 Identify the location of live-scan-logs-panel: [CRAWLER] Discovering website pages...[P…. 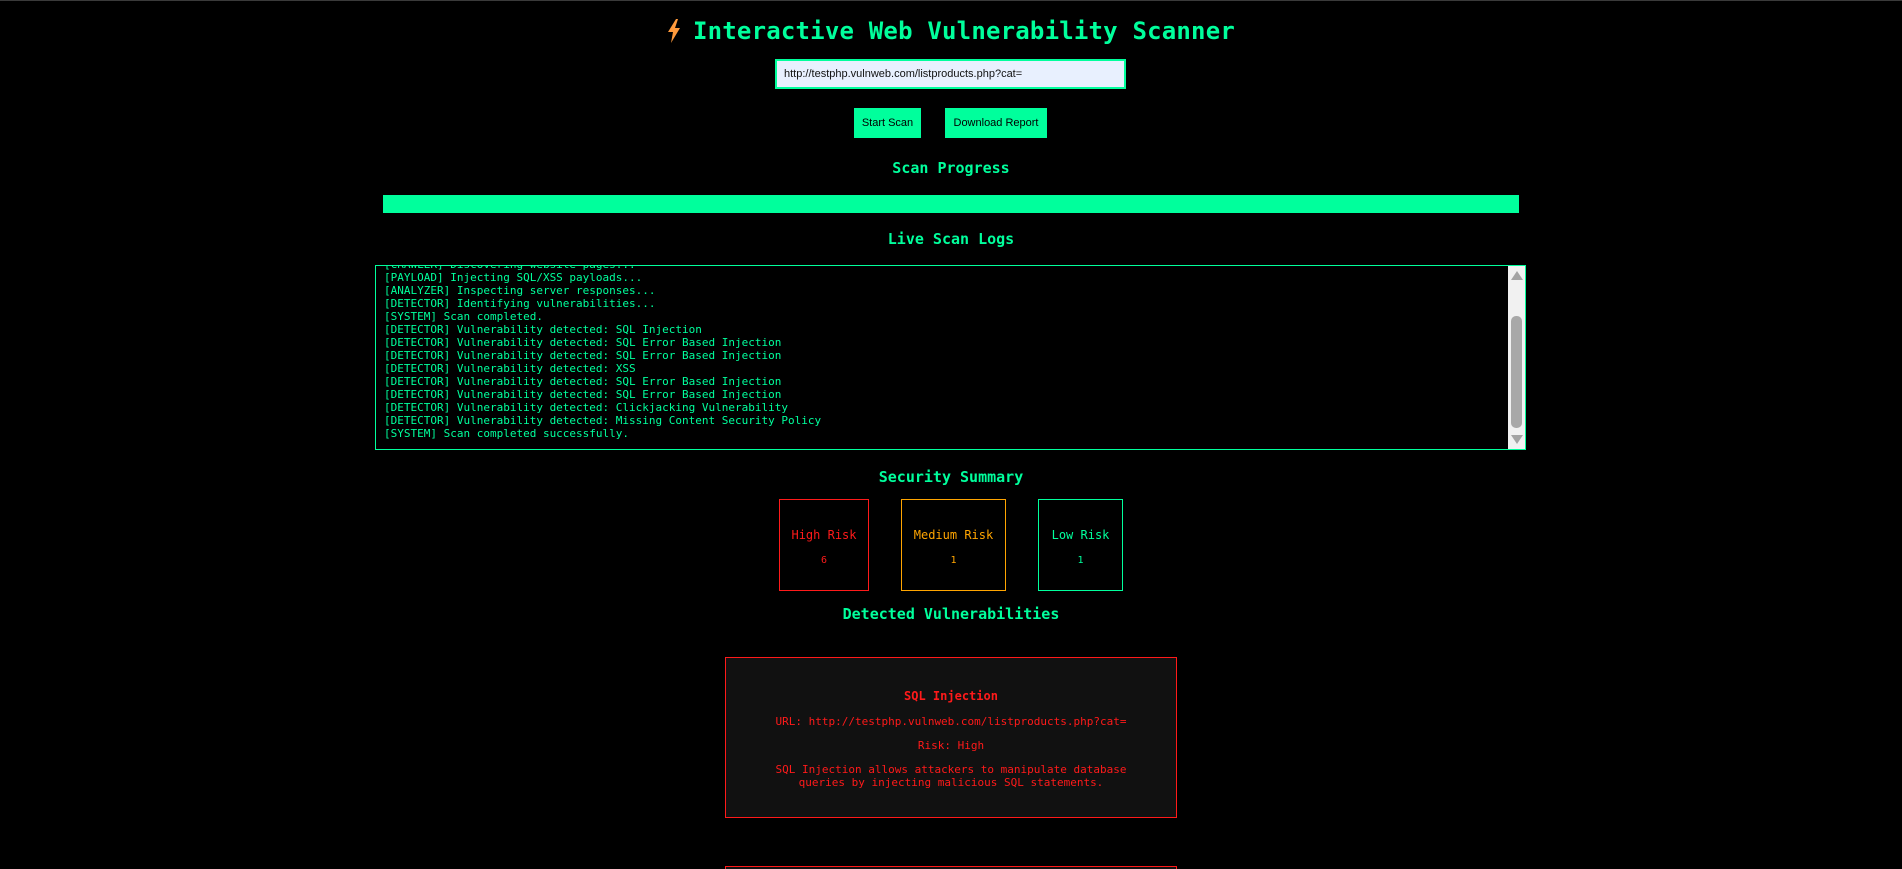
(950, 357).